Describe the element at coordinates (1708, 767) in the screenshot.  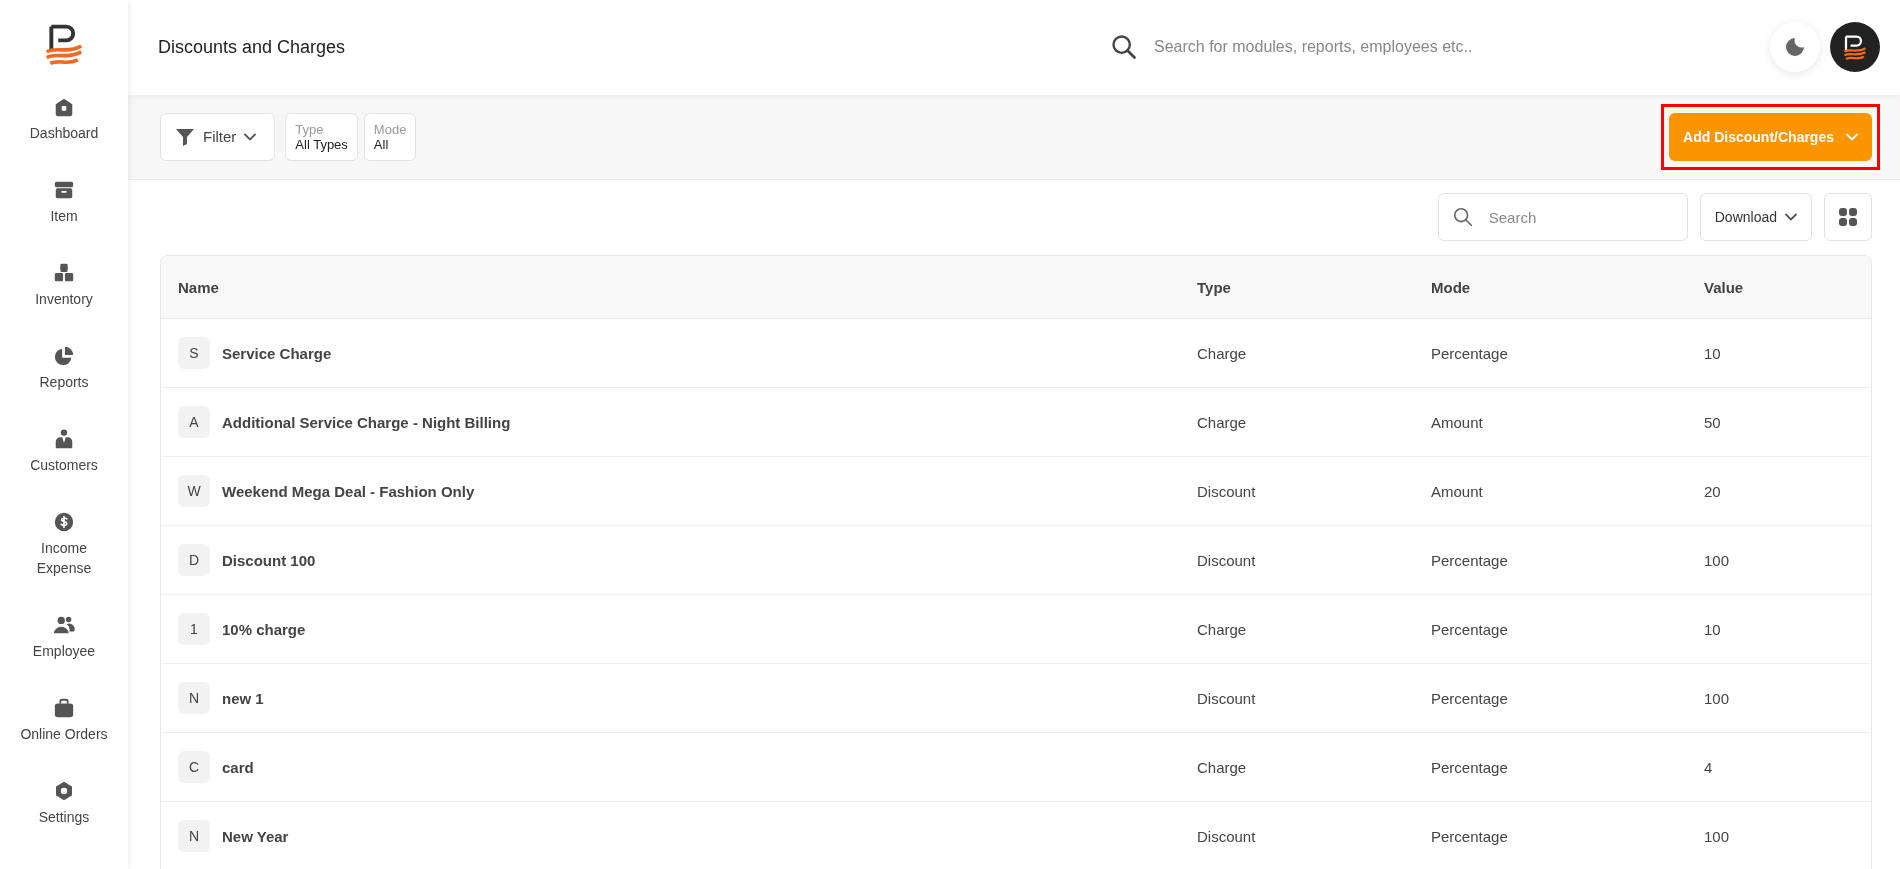
I see `table-cell: 4` at that location.